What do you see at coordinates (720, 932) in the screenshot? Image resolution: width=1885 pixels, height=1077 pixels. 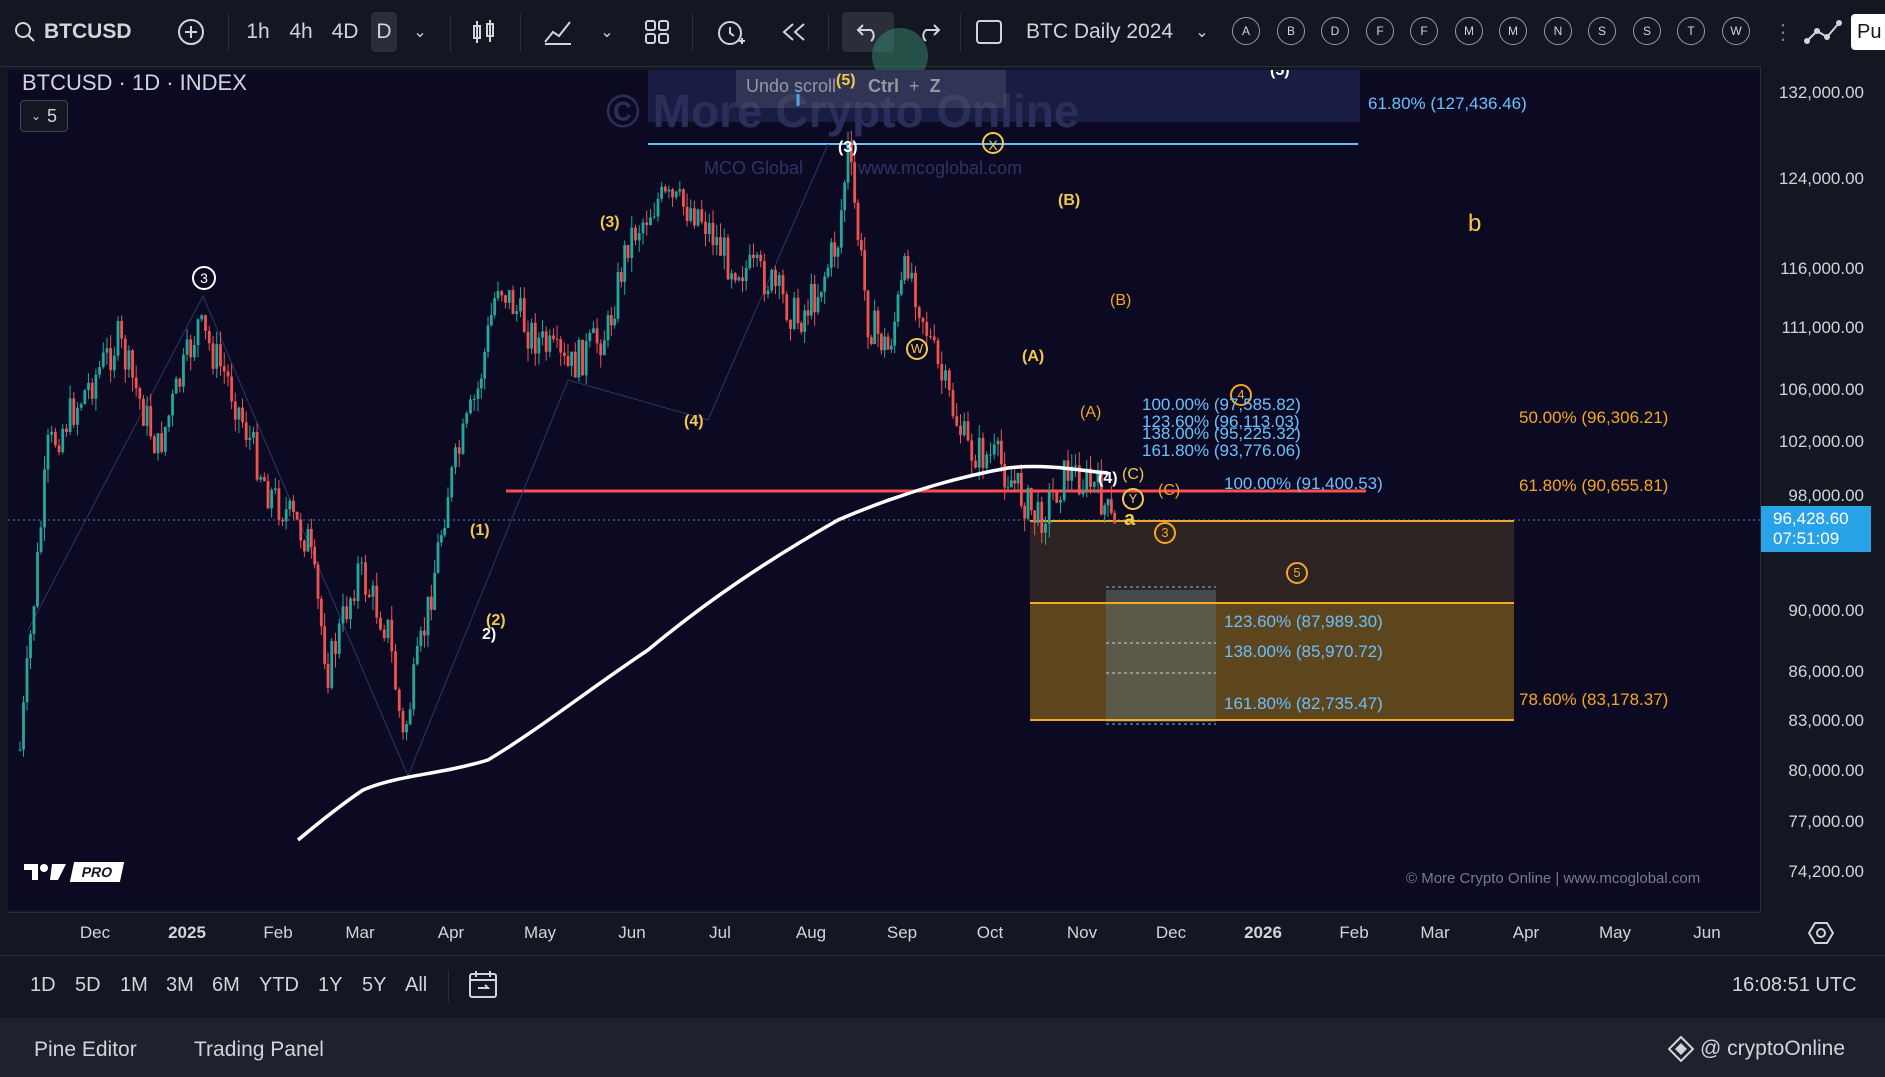 I see `x-tick-jul: Jul` at bounding box center [720, 932].